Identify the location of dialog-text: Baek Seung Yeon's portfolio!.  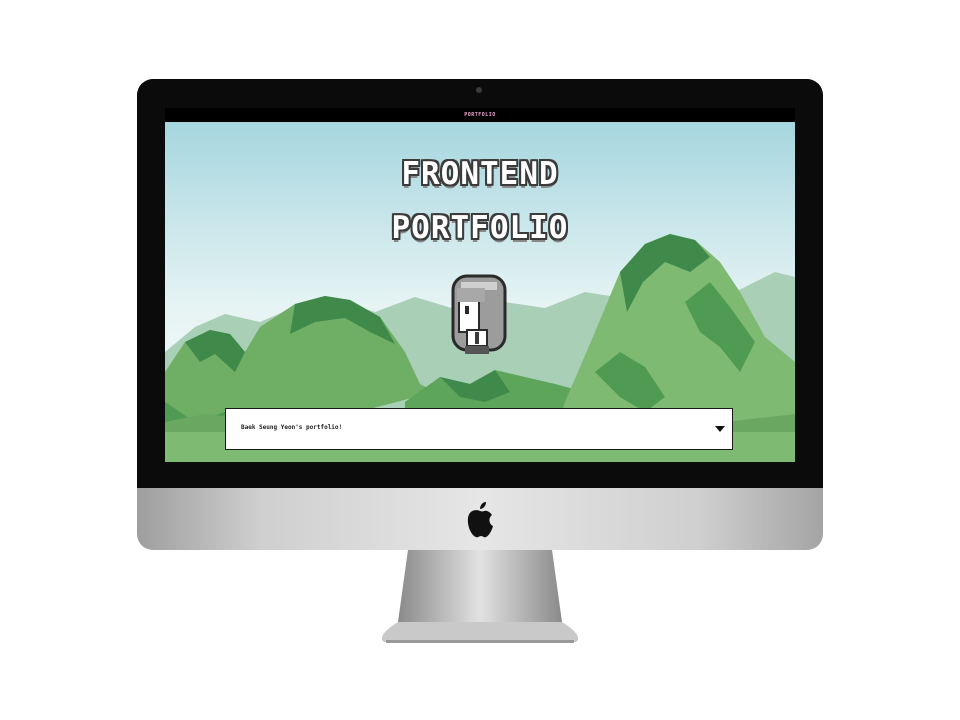
(292, 427).